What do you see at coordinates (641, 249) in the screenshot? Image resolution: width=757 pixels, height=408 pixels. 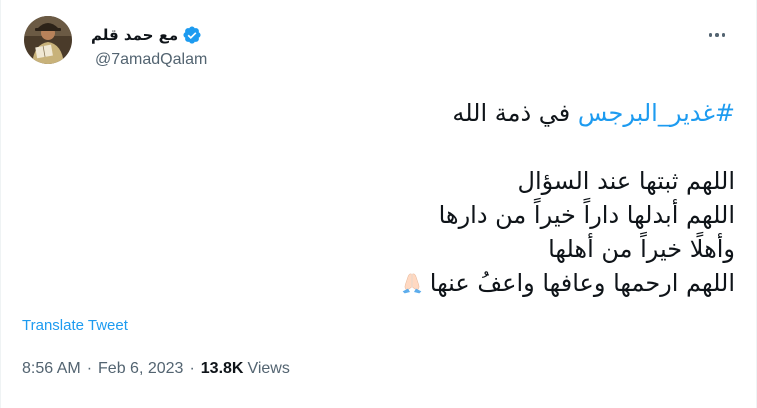 I see `tweet-line-4: وأهلًا خيراً من أهلها` at bounding box center [641, 249].